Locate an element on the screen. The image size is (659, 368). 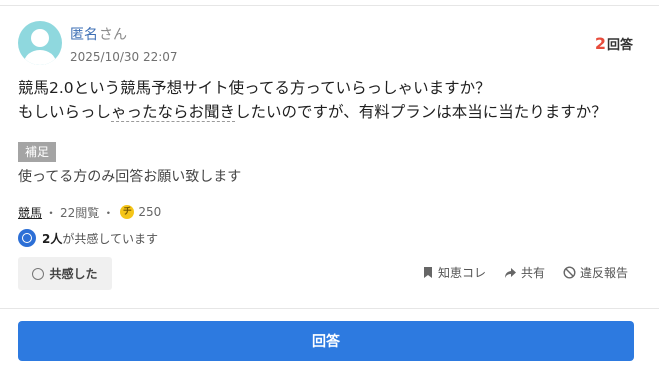
category-link: 競馬 is located at coordinates (30, 212).